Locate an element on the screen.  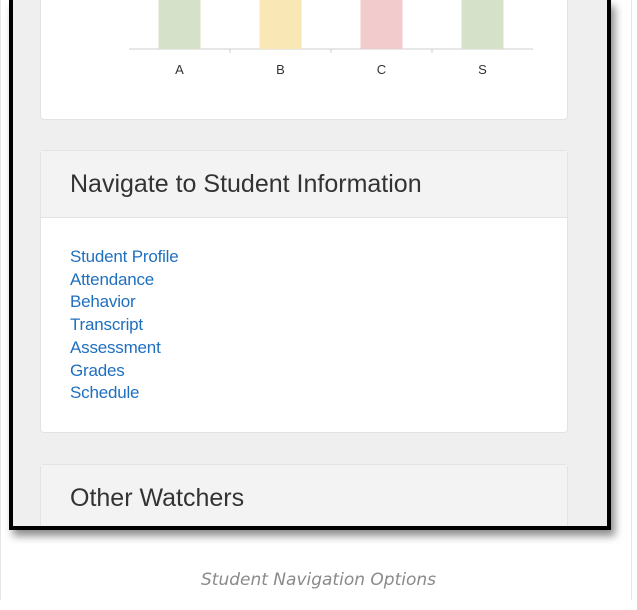
link-attendance: Attendance is located at coordinates (318, 280).